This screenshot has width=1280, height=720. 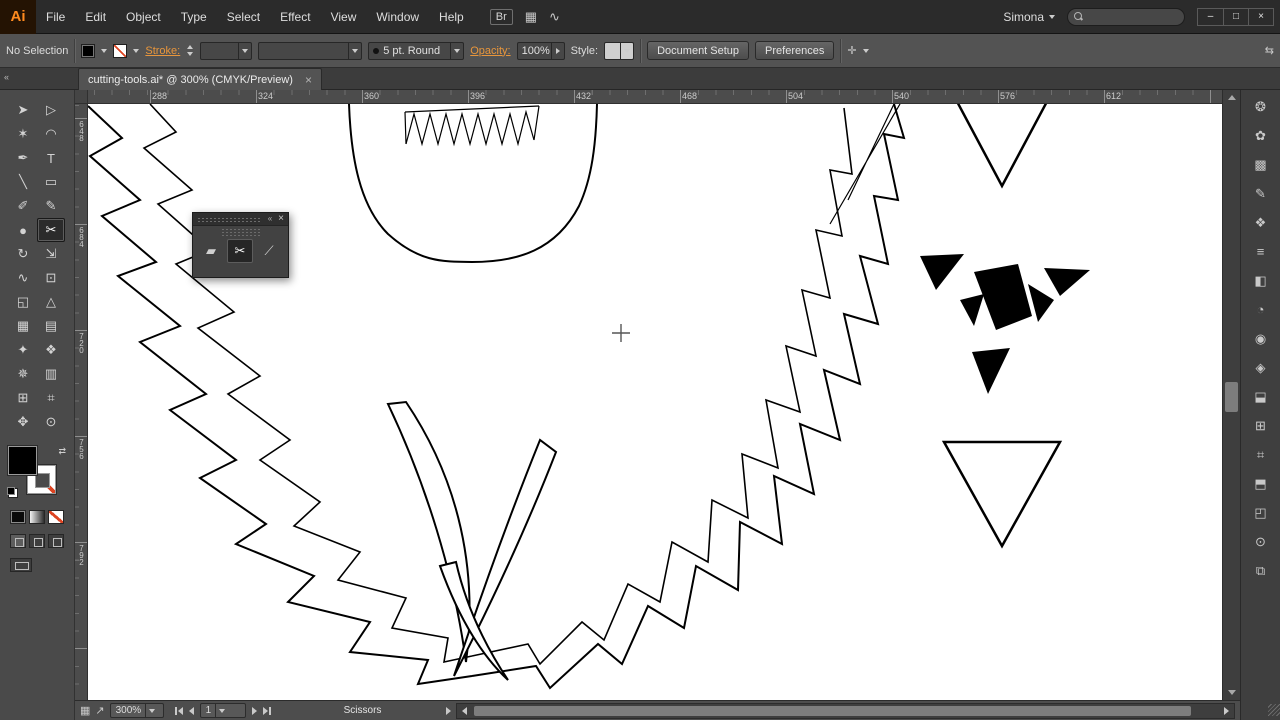 I want to click on scroll-up-icon, so click(x=1232, y=97).